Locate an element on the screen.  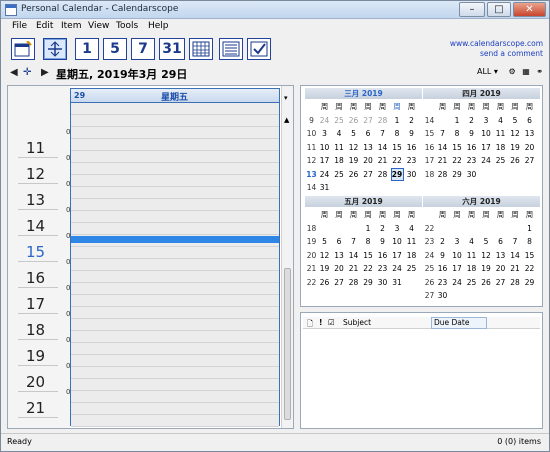
menu-file: File is located at coordinates (19, 26).